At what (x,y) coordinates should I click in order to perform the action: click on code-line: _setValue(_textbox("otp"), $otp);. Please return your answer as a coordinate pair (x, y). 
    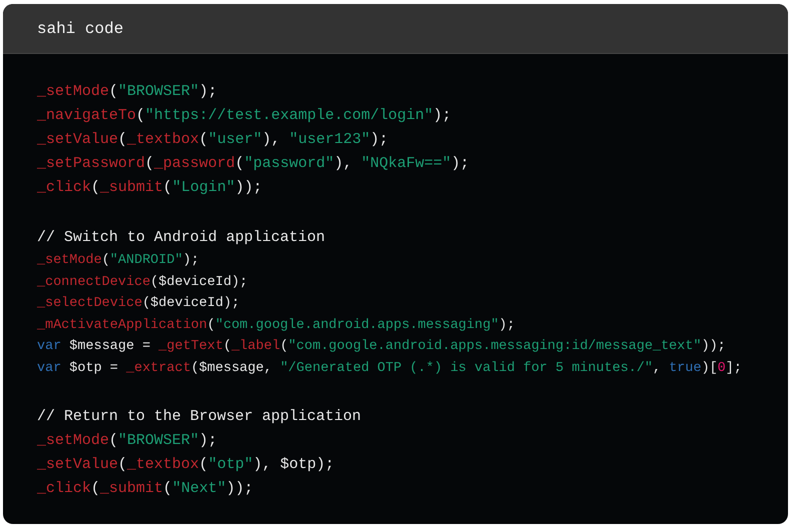
    Looking at the image, I should click on (185, 465).